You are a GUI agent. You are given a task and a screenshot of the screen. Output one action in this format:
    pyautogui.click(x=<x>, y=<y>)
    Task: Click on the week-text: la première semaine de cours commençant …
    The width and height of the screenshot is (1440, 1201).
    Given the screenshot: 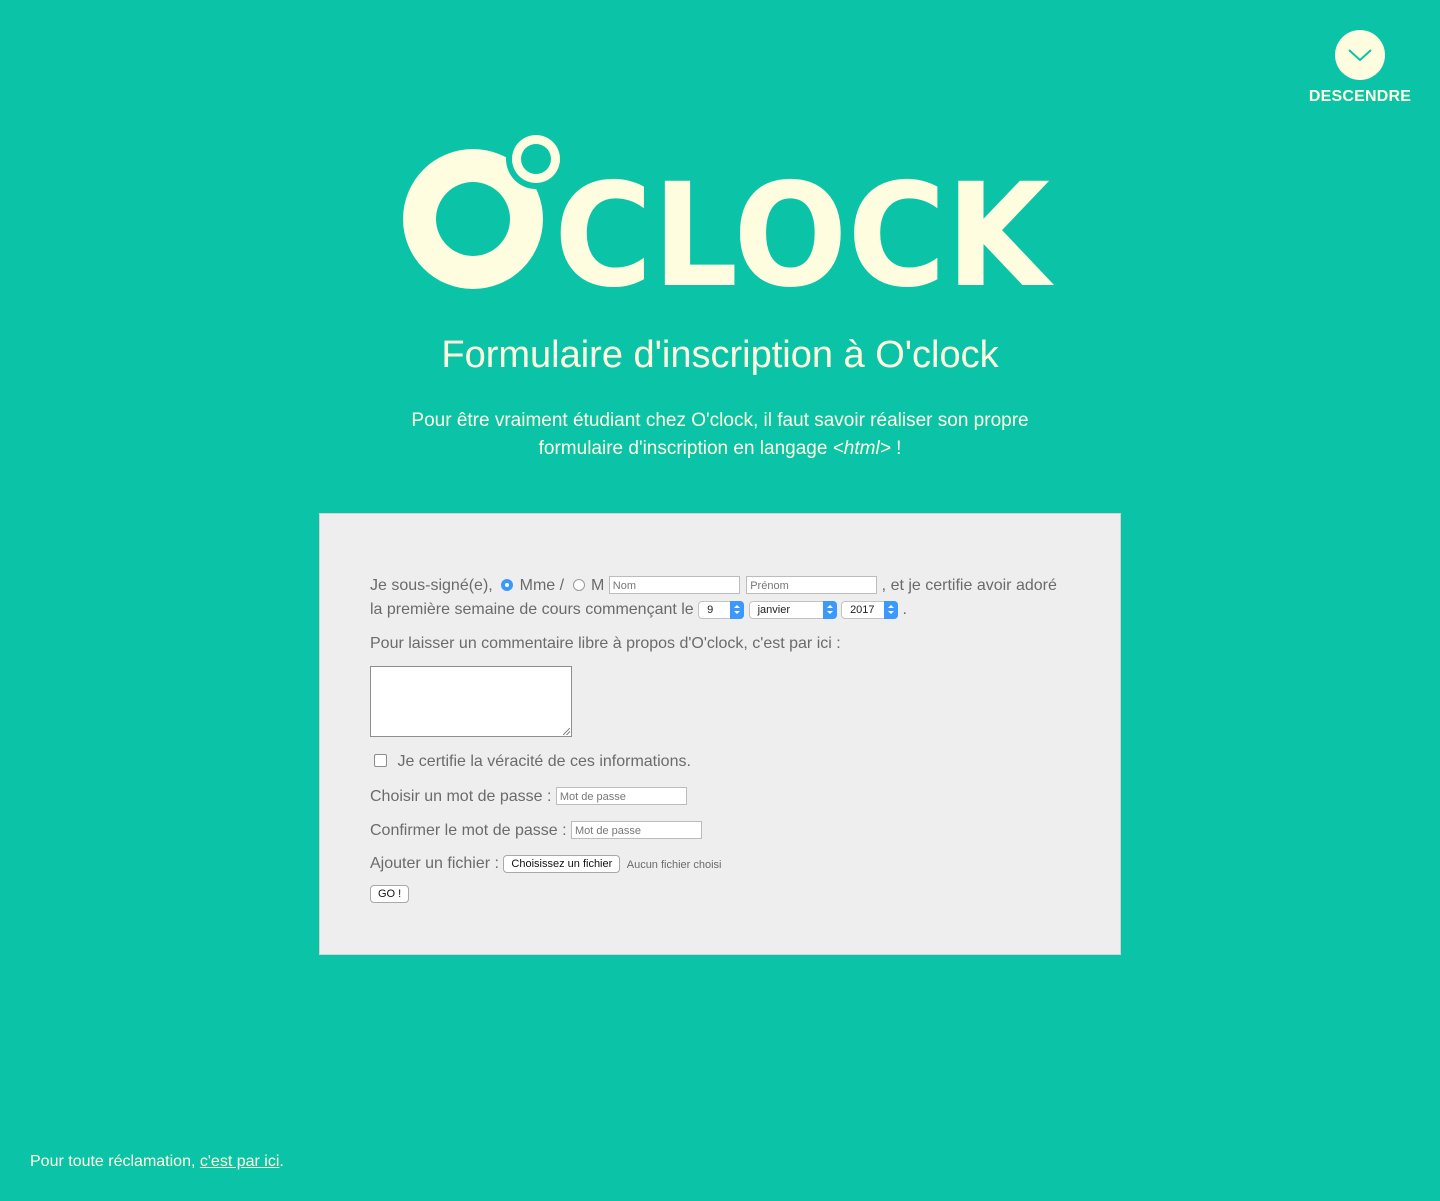 What is the action you would take?
    pyautogui.click(x=532, y=609)
    